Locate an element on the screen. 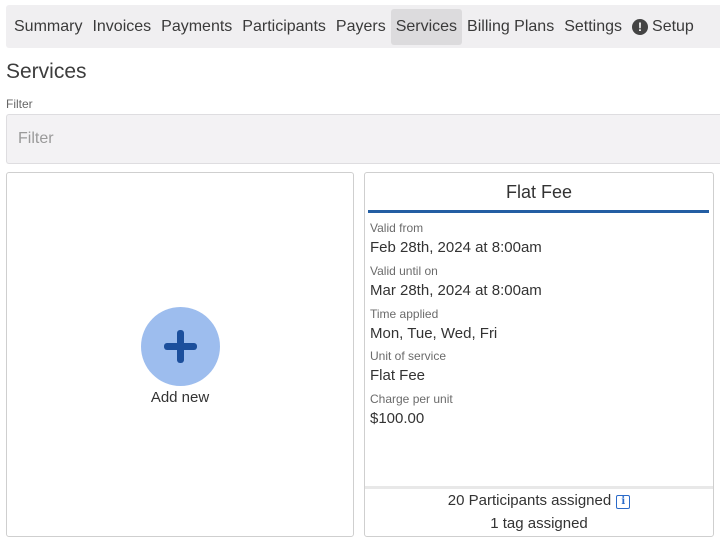 The width and height of the screenshot is (720, 543). filter-input is located at coordinates (363, 139).